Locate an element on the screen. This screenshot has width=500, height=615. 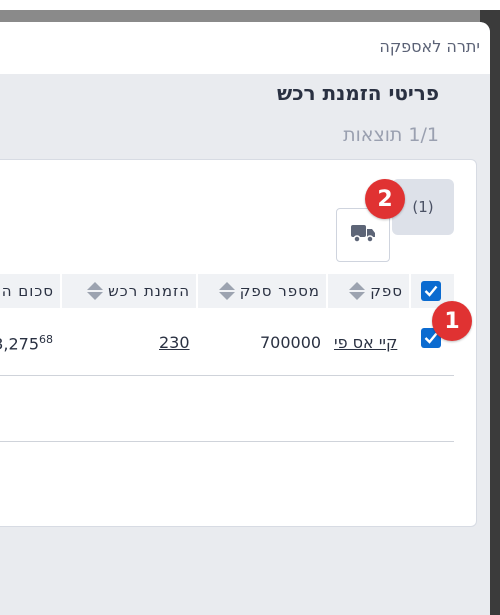
results-count: 1/1 תוצאות is located at coordinates (391, 135).